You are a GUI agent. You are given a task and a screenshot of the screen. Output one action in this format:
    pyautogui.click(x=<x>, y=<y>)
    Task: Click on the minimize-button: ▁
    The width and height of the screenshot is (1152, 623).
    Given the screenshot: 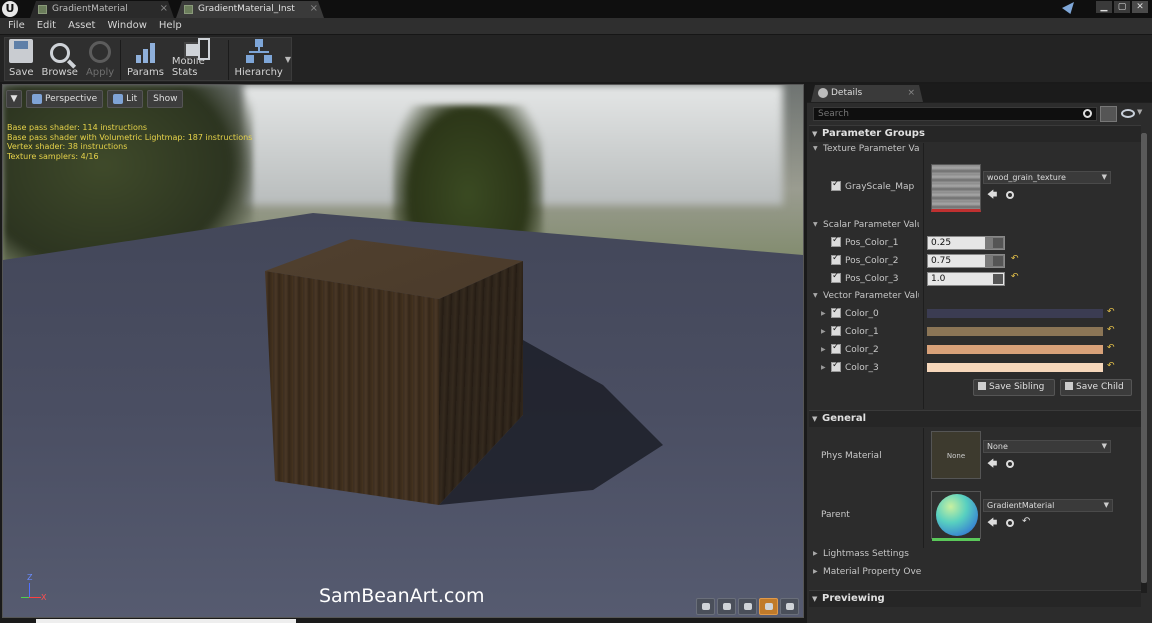 What is the action you would take?
    pyautogui.click(x=1104, y=7)
    